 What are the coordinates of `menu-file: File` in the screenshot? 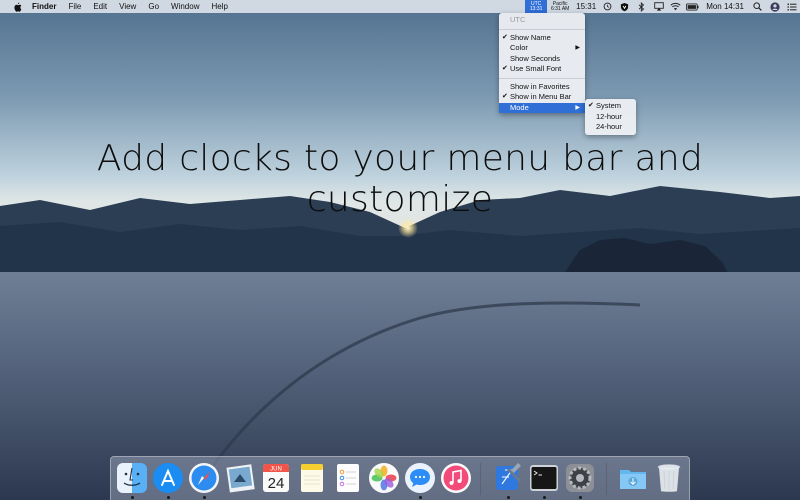 It's located at (74, 6).